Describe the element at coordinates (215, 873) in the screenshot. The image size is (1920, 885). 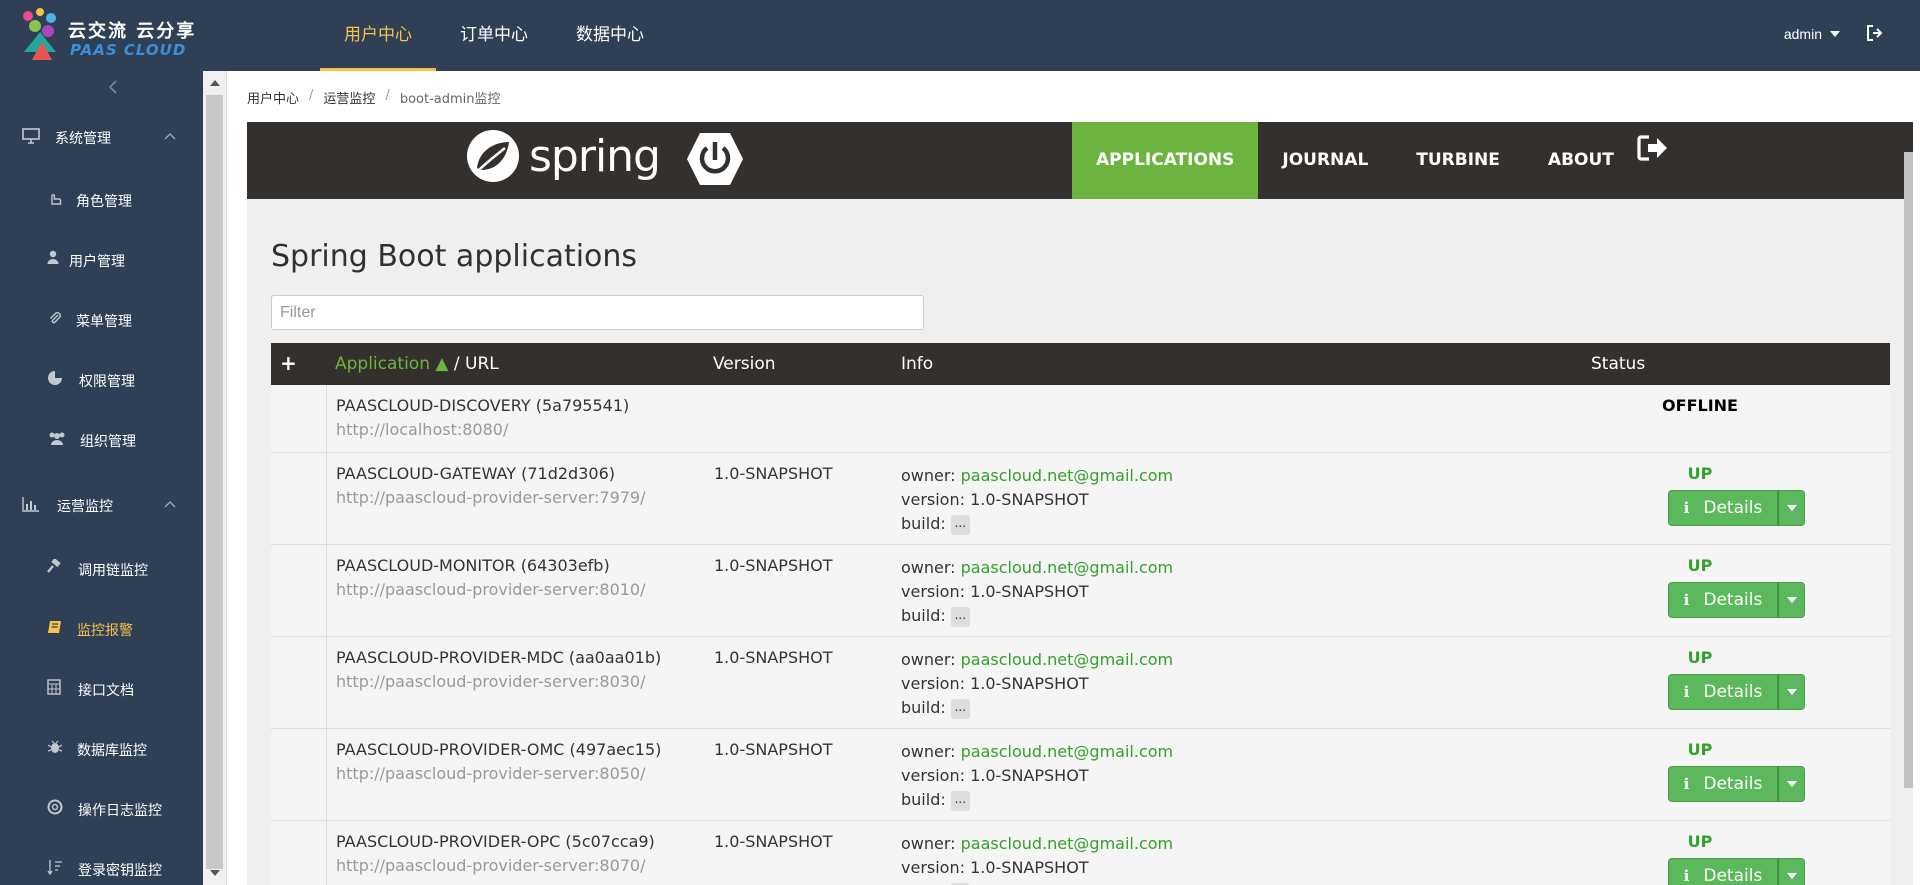
I see `scroll-down-arrow-icon` at that location.